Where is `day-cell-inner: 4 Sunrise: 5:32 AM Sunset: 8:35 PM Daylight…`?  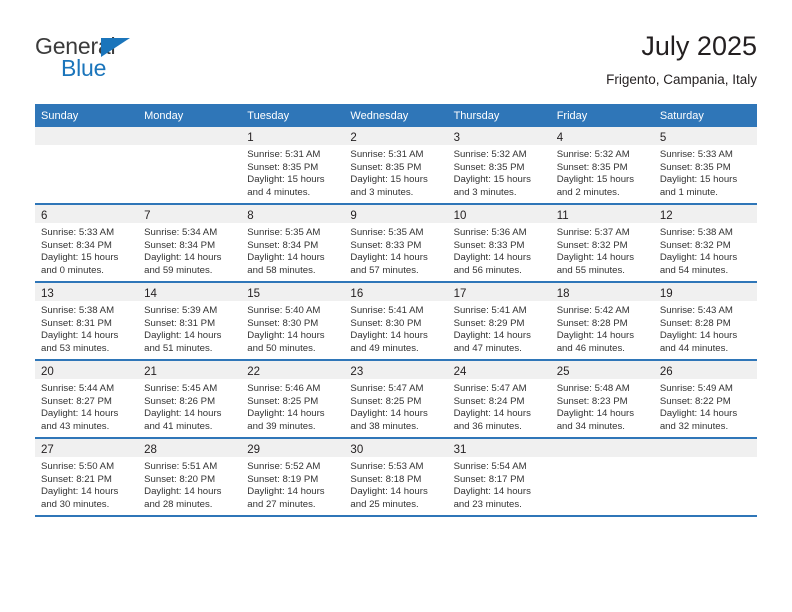 day-cell-inner: 4 Sunrise: 5:32 AM Sunset: 8:35 PM Daylight… is located at coordinates (602, 165).